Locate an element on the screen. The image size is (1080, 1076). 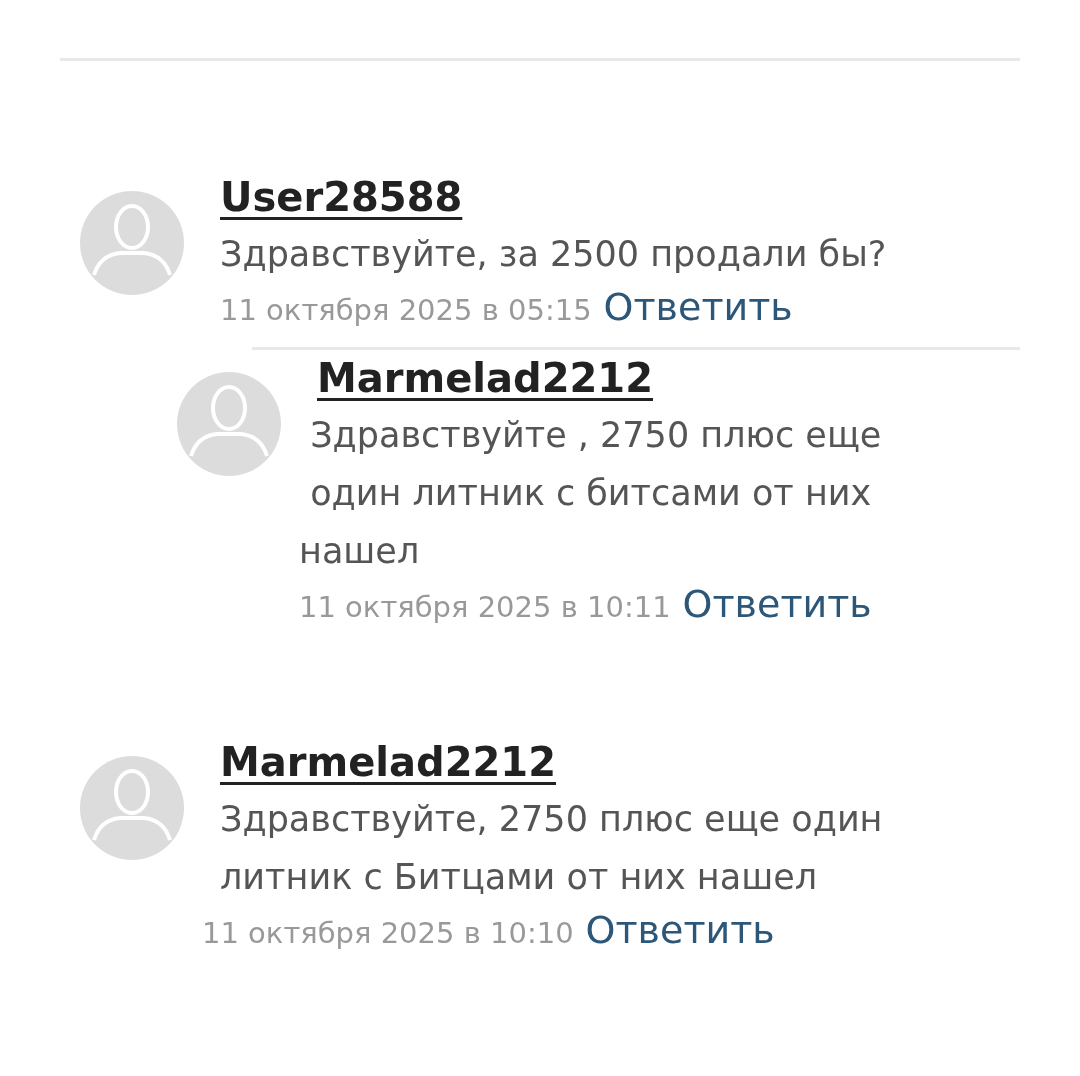
comment-text: Здравствуйте, за 2500 продали бы? is located at coordinates (553, 254).